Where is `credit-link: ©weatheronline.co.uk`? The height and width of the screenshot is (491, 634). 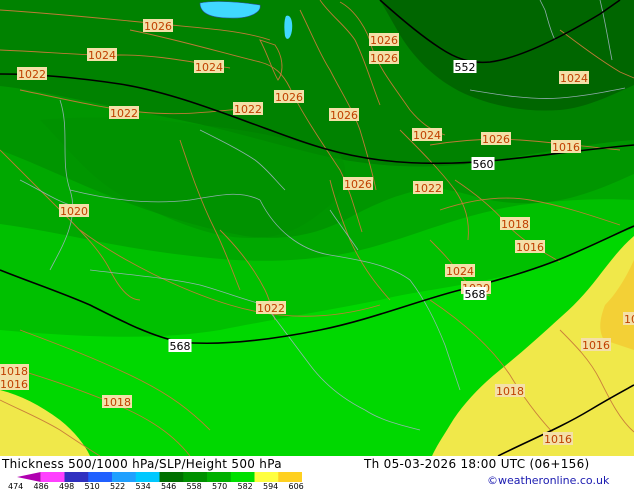
credit-link: ©weatheronline.co.uk is located at coordinates (548, 480).